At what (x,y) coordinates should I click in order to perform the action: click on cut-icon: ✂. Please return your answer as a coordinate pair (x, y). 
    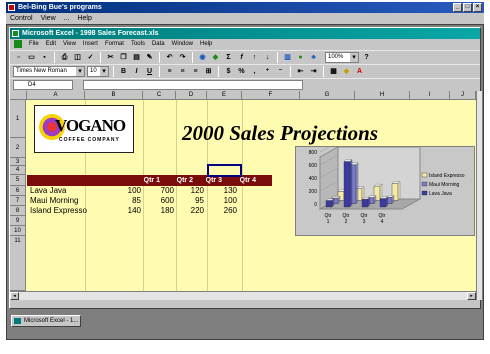
    Looking at the image, I should click on (110, 57).